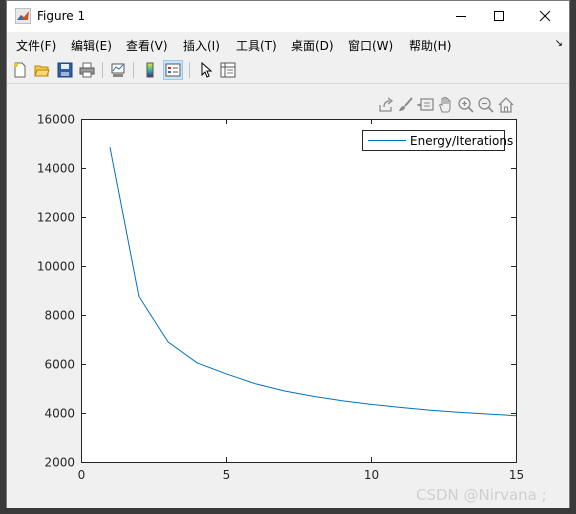 This screenshot has width=576, height=514. I want to click on brush-icon, so click(406, 105).